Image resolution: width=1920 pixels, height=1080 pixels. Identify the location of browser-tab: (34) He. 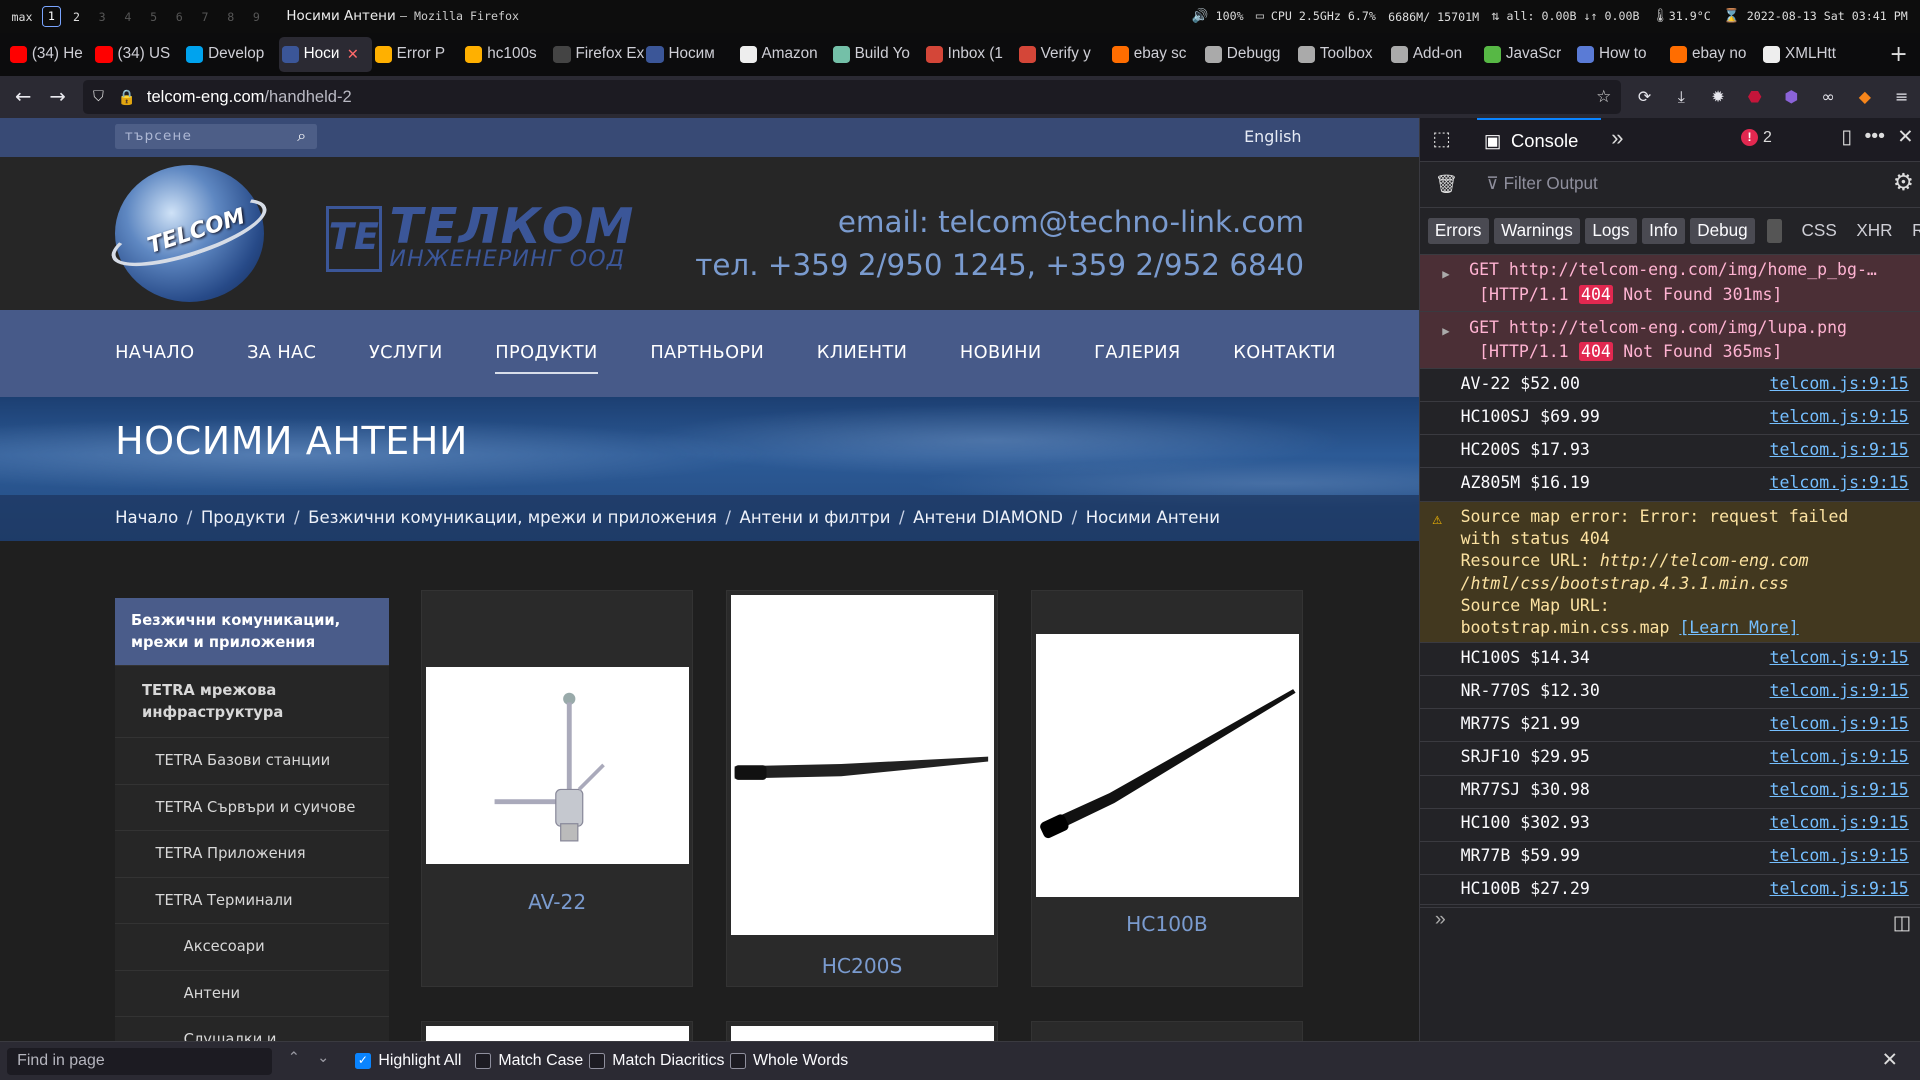
(50, 54).